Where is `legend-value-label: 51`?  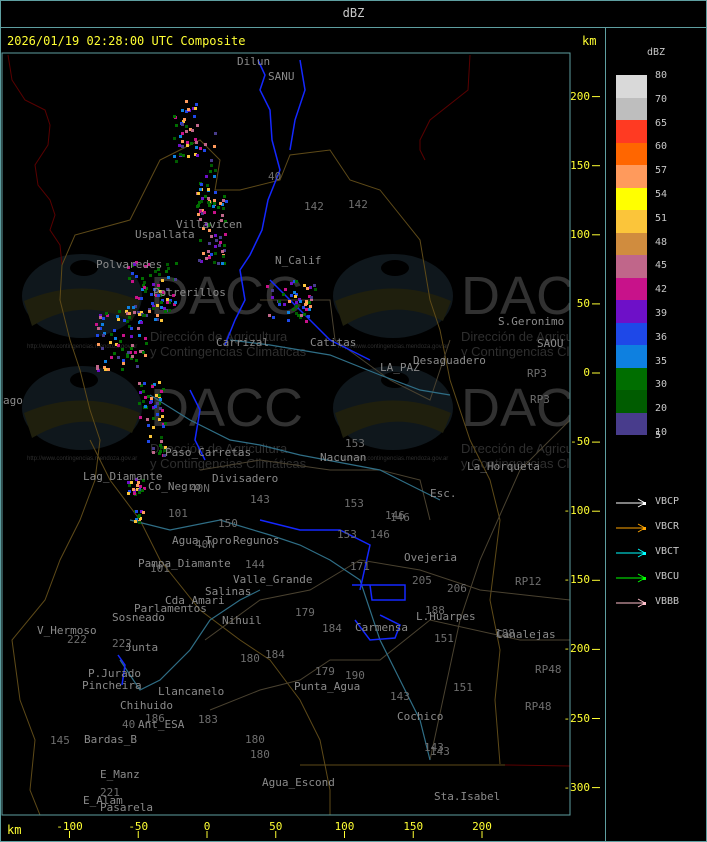
legend-value-label: 51 is located at coordinates (661, 218).